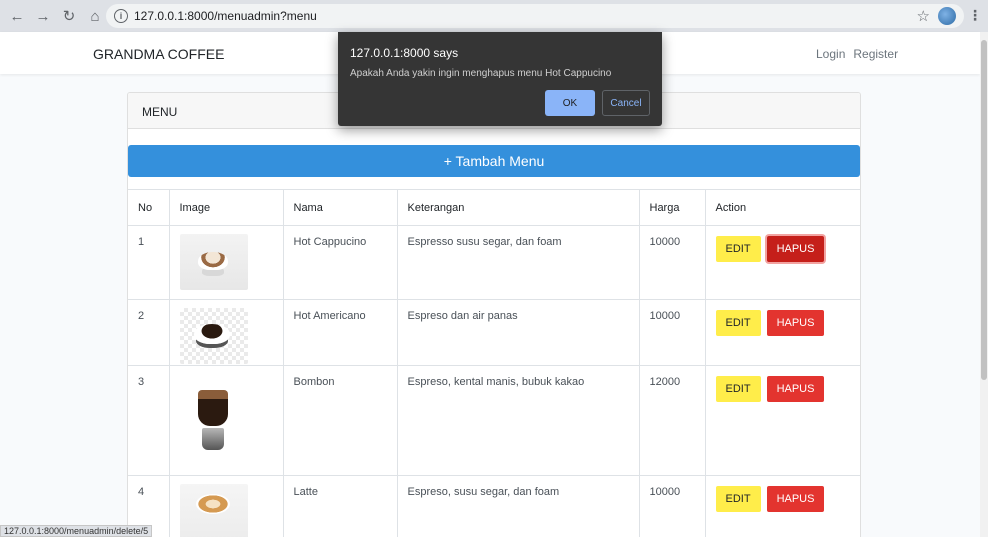  What do you see at coordinates (43, 16) in the screenshot?
I see `forward-icon: →` at bounding box center [43, 16].